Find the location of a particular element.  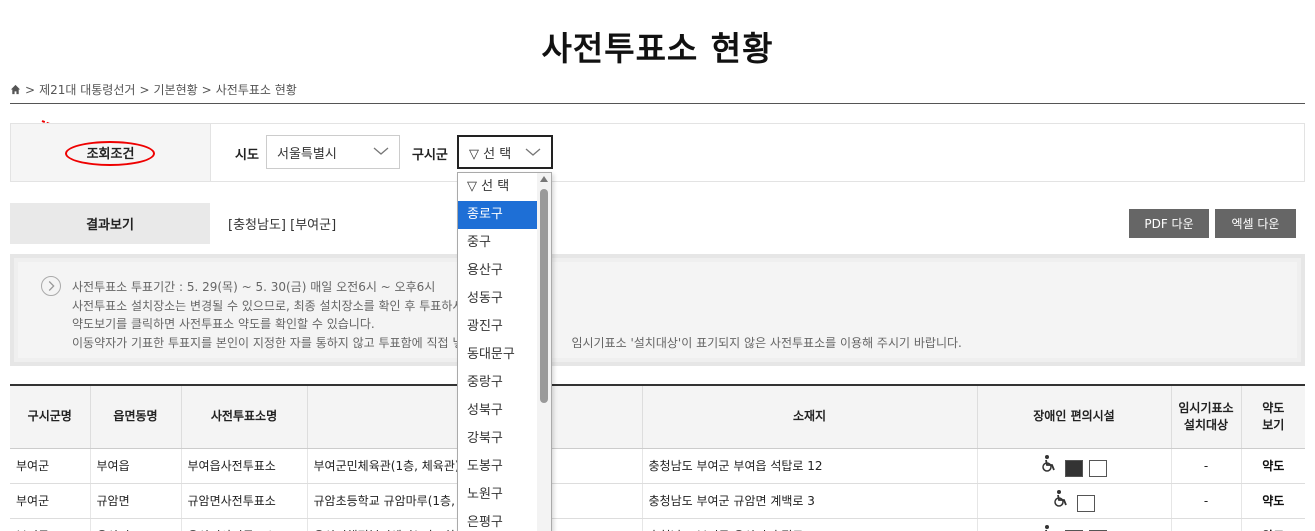

dropdown-option: 동대문구 is located at coordinates (498, 355).